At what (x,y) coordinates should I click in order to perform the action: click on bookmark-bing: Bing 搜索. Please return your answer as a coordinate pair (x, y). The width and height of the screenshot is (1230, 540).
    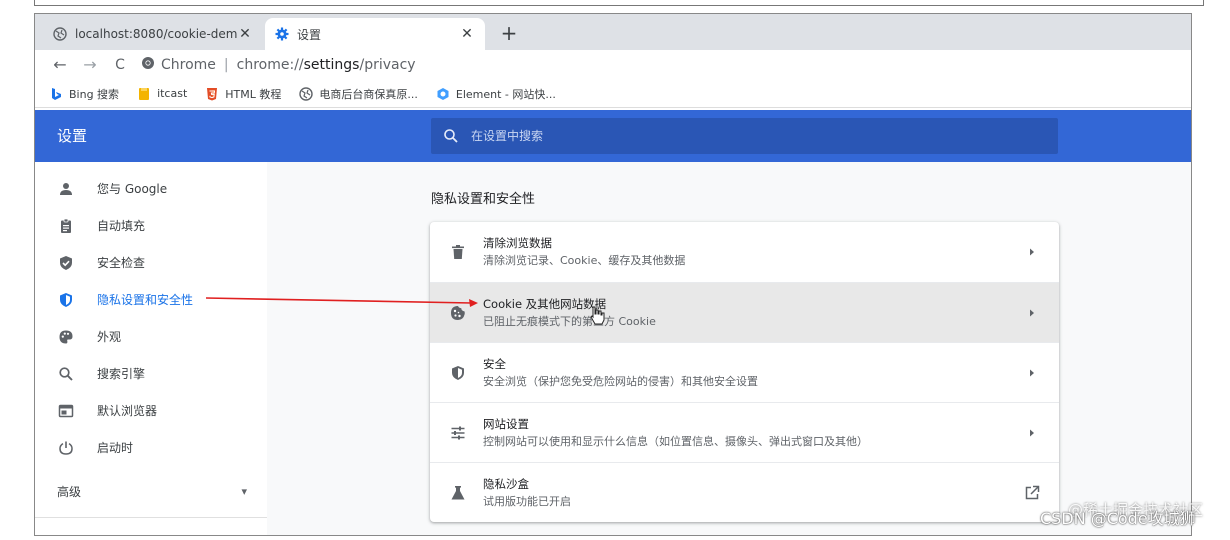
    Looking at the image, I should click on (84, 94).